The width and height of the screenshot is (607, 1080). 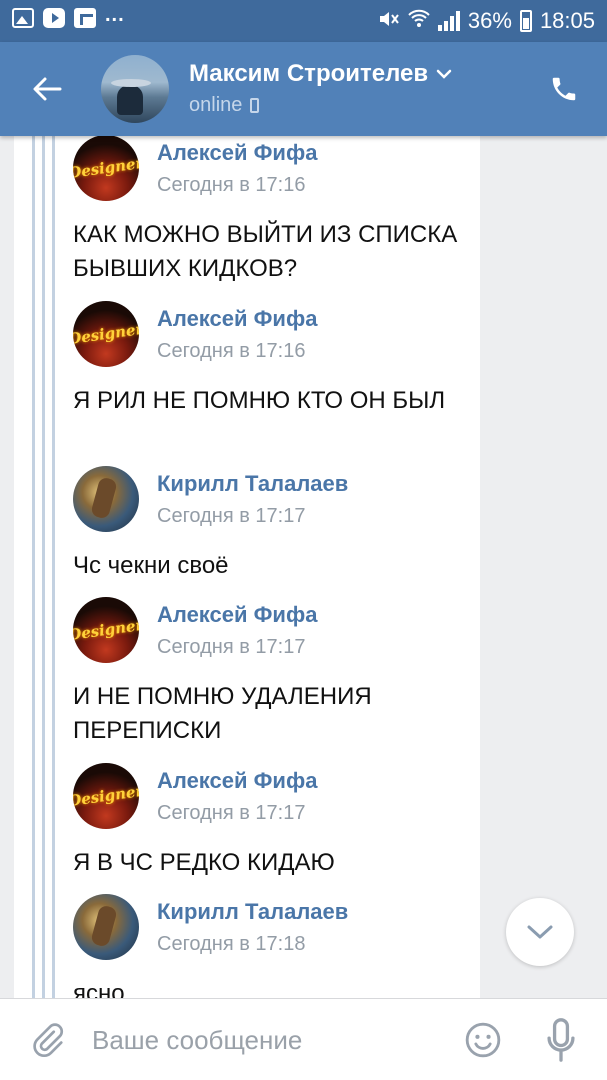 I want to click on contact-title: Максим Строителев, so click(x=320, y=74).